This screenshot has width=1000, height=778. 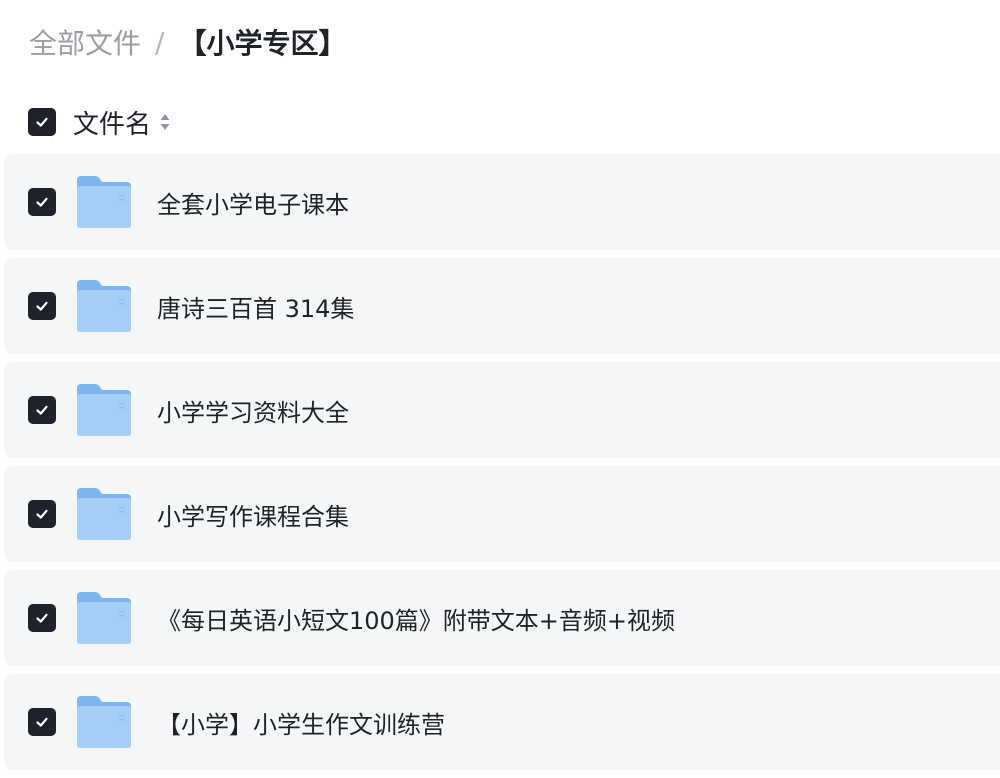 I want to click on breadcrumb-current: 【小学专区】, so click(x=262, y=43).